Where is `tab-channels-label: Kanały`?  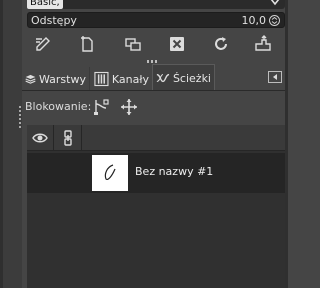
tab-channels-label: Kanały is located at coordinates (130, 79).